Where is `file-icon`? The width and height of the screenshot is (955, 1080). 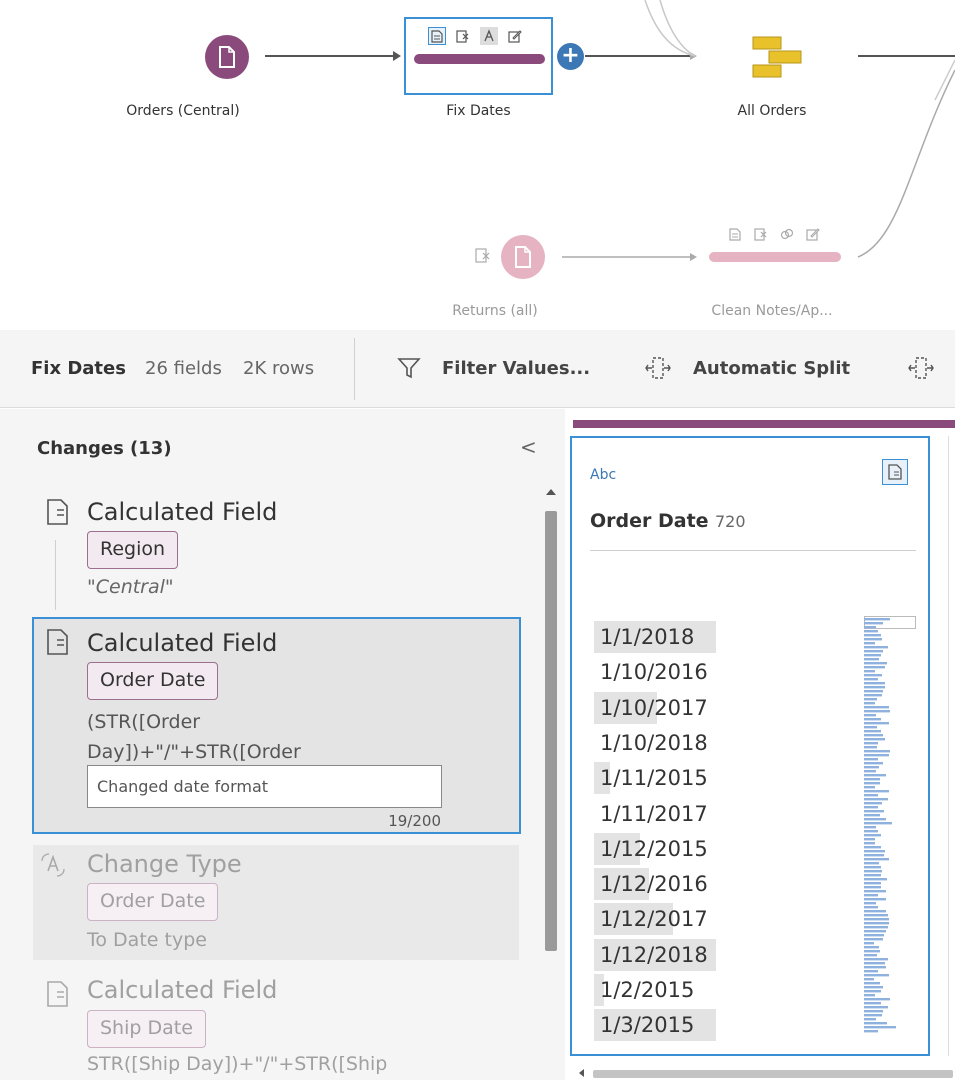
file-icon is located at coordinates (227, 57).